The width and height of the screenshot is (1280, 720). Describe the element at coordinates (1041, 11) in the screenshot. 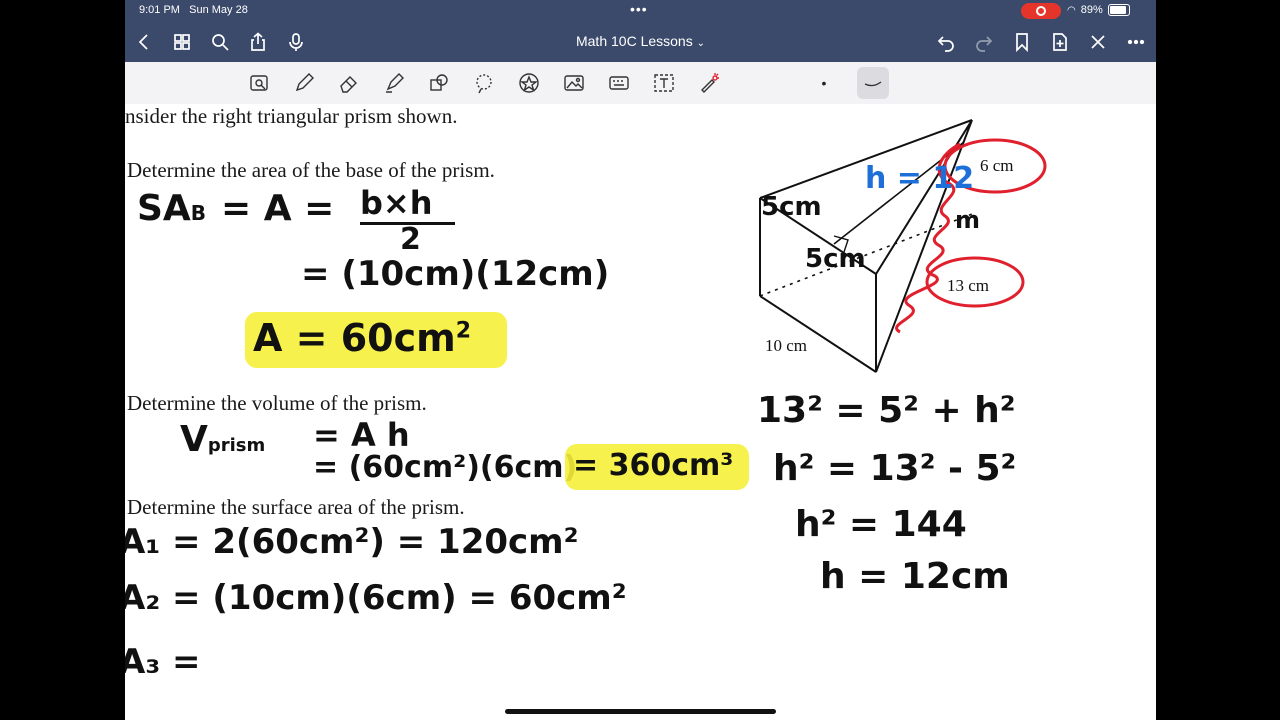

I see `screen-recording-icon` at that location.